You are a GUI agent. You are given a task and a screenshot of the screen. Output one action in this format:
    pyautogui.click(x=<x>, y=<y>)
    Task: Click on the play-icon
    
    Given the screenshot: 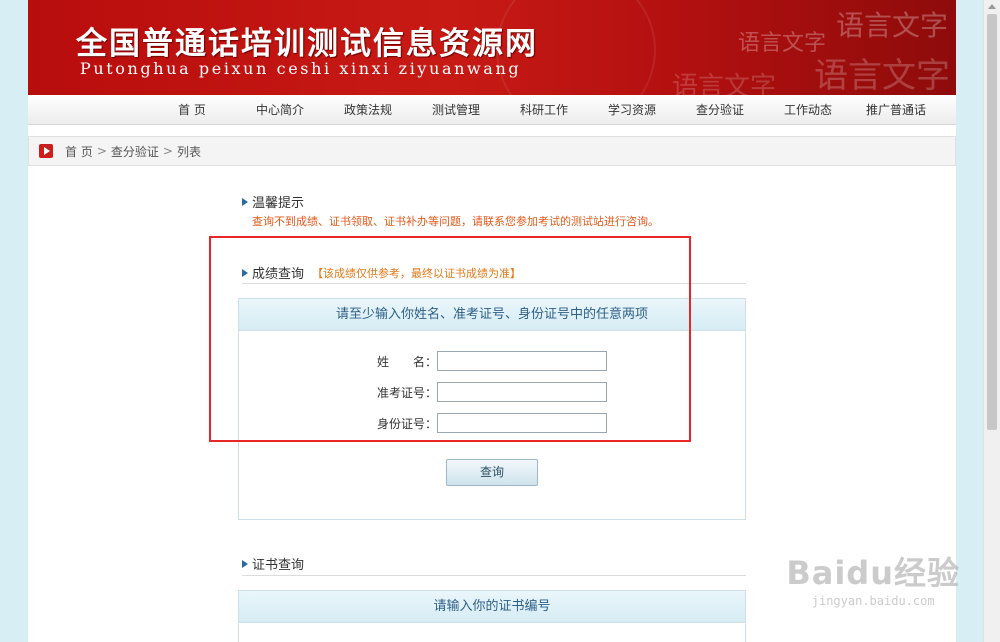 What is the action you would take?
    pyautogui.click(x=46, y=151)
    